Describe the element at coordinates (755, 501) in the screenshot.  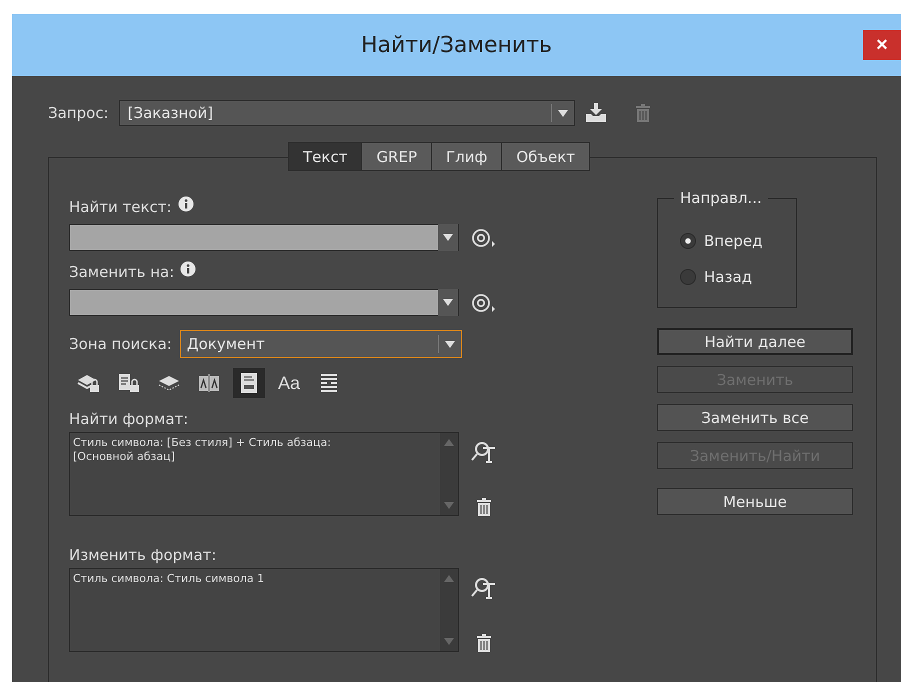
I see `action-button: Меньше` at that location.